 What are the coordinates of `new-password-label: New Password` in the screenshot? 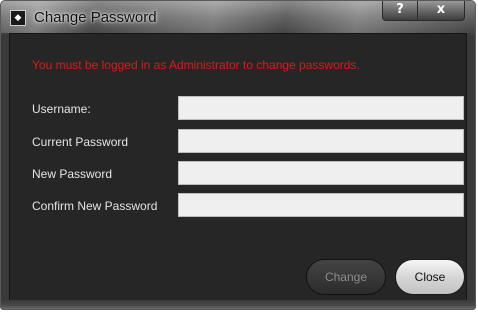 It's located at (72, 174).